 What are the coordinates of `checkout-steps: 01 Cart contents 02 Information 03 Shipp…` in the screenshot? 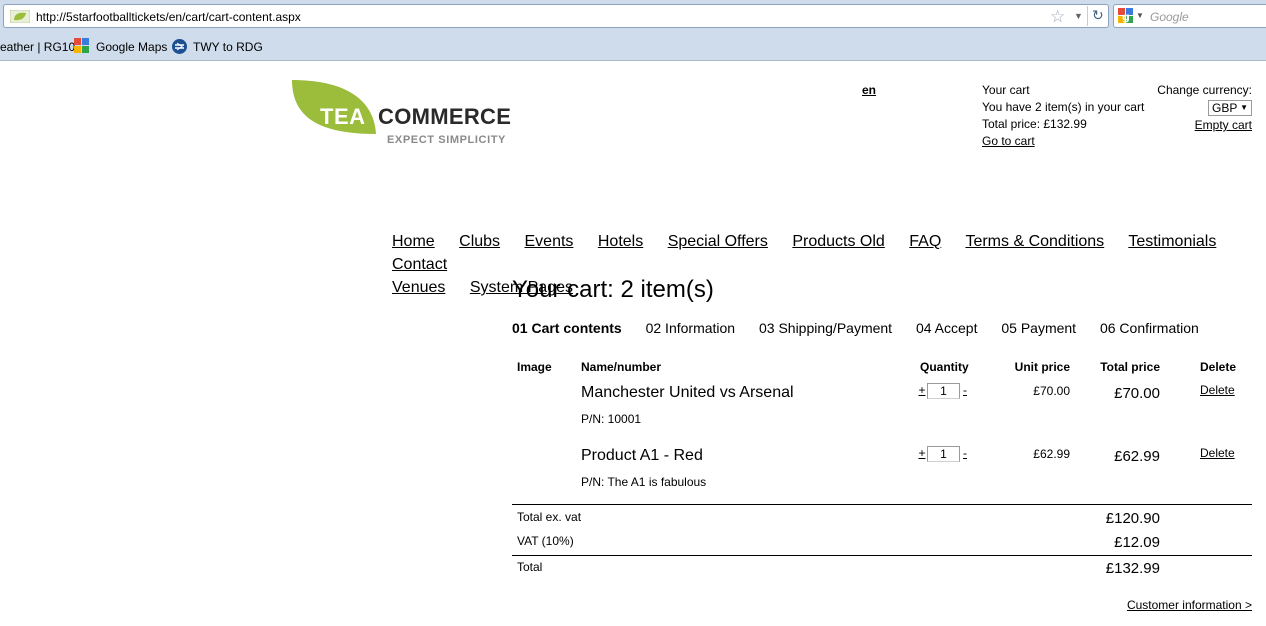 It's located at (865, 328).